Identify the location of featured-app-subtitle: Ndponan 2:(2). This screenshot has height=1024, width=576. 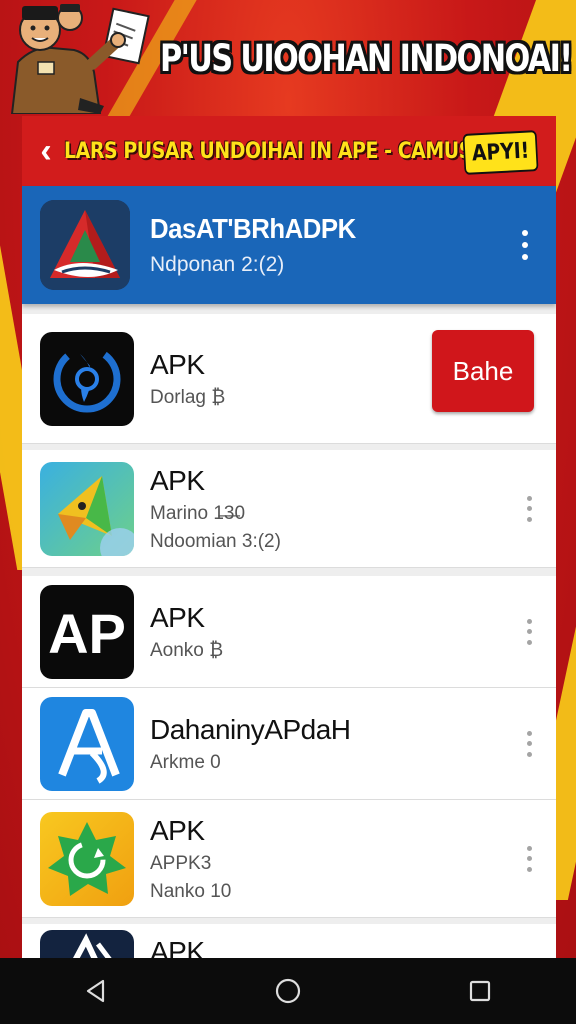
(217, 264).